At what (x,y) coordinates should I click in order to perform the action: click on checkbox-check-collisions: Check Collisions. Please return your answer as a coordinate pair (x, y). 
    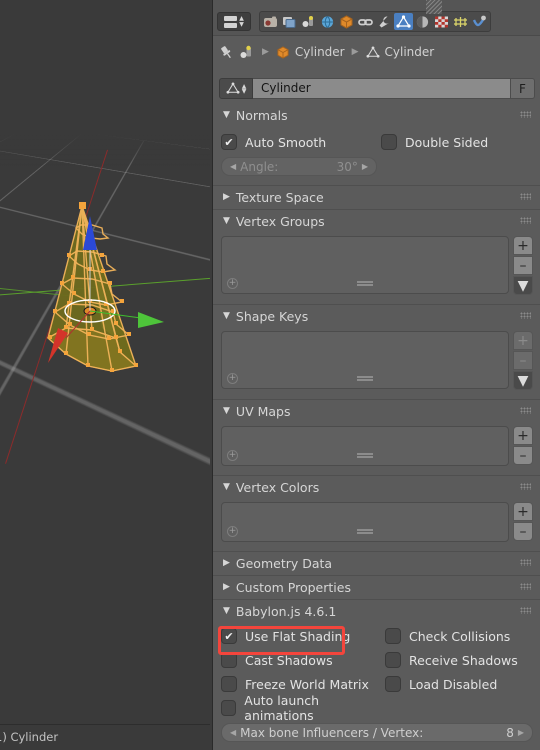
    Looking at the image, I should click on (447, 636).